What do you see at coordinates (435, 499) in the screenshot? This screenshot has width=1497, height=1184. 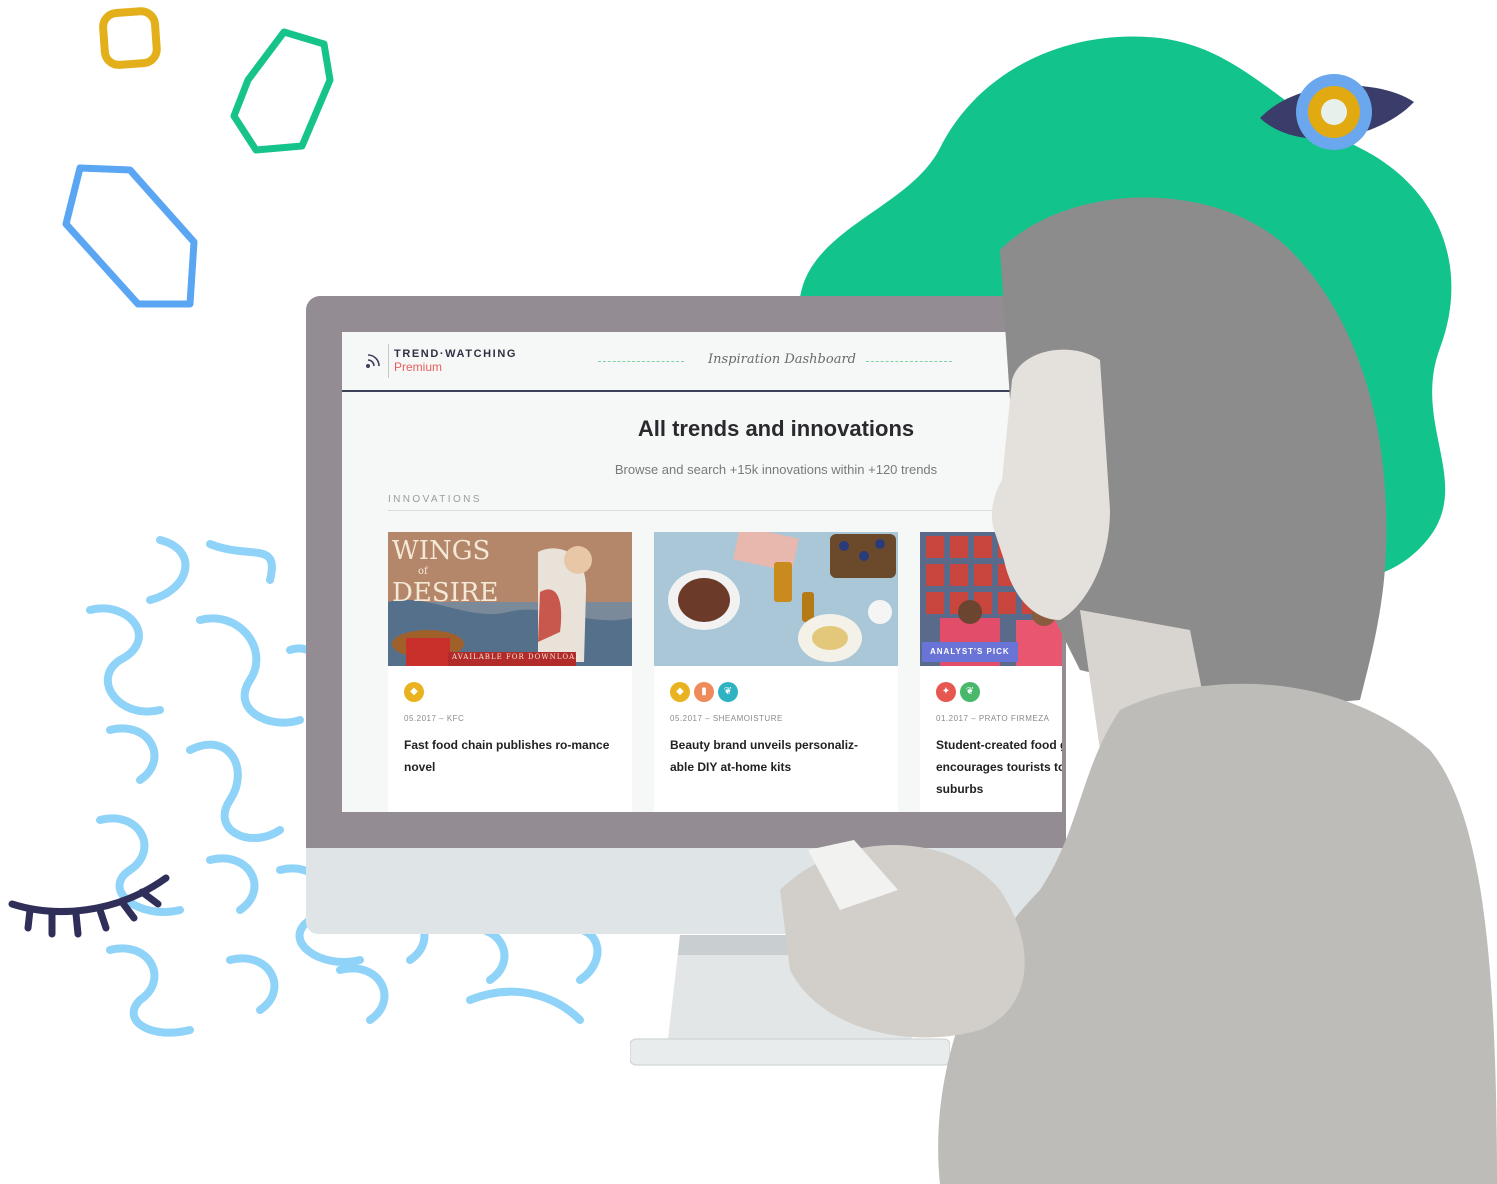 I see `section-label: INNOVATIONS` at bounding box center [435, 499].